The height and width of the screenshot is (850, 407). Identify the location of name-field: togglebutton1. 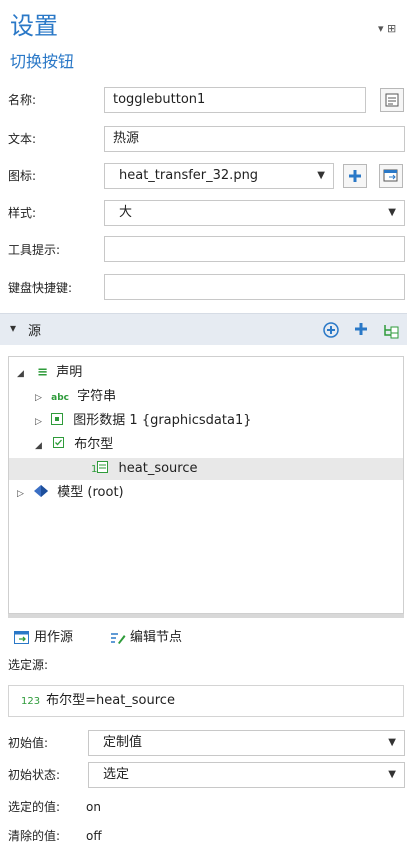
(235, 100).